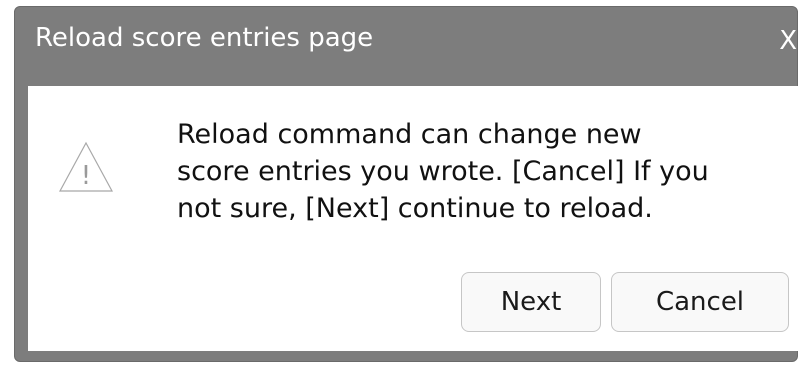 The width and height of the screenshot is (800, 367). I want to click on warning-glyph: !, so click(86, 176).